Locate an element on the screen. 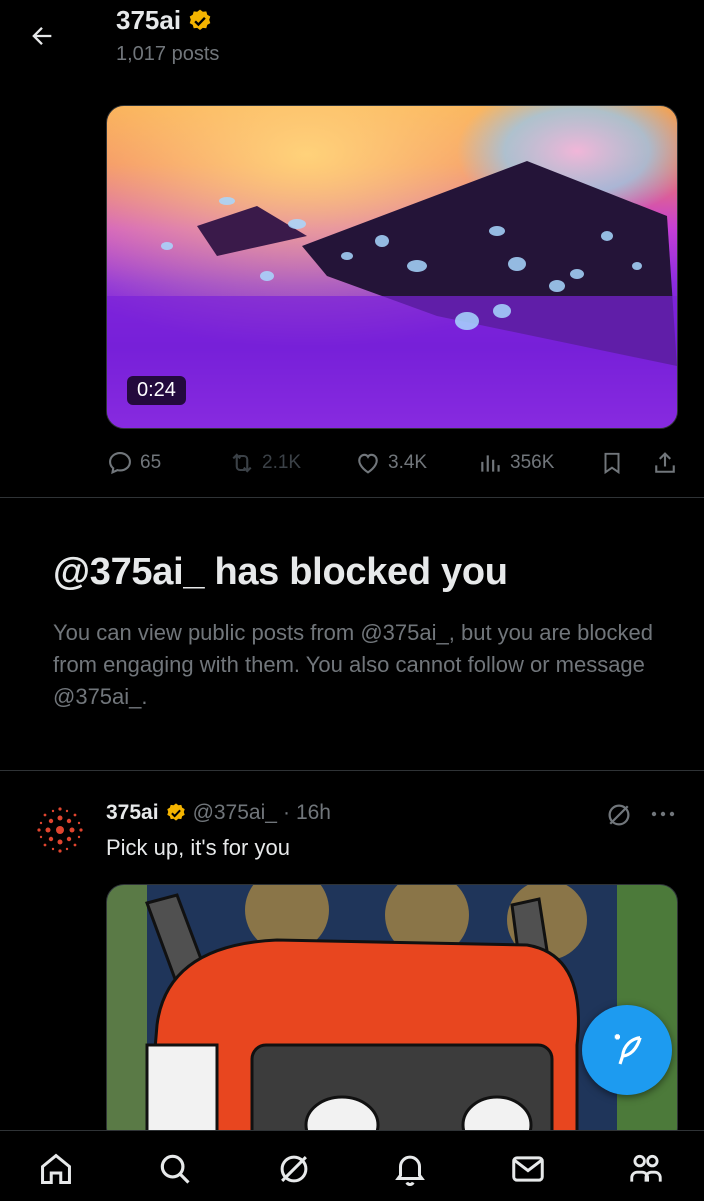  nav-home is located at coordinates (56, 1169).